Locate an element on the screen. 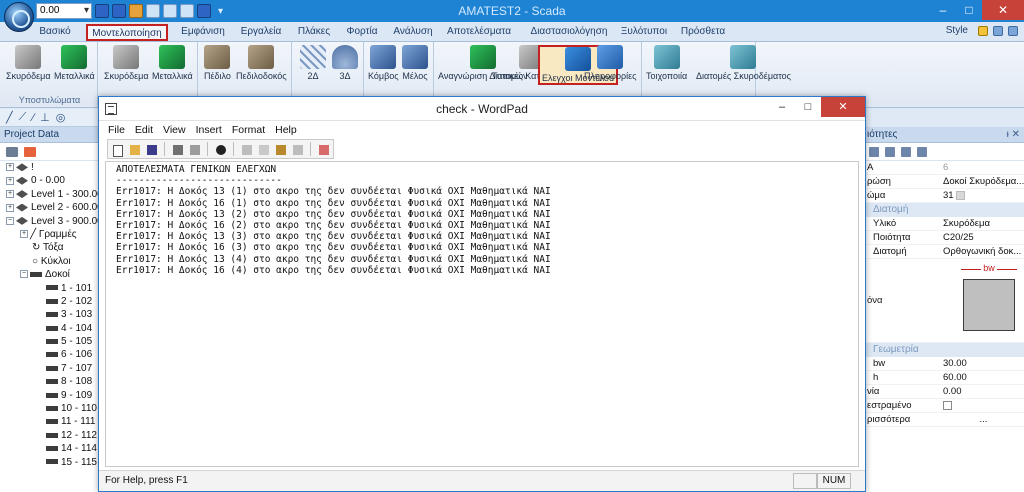  line-tool-icon: ╱ is located at coordinates (9, 117).